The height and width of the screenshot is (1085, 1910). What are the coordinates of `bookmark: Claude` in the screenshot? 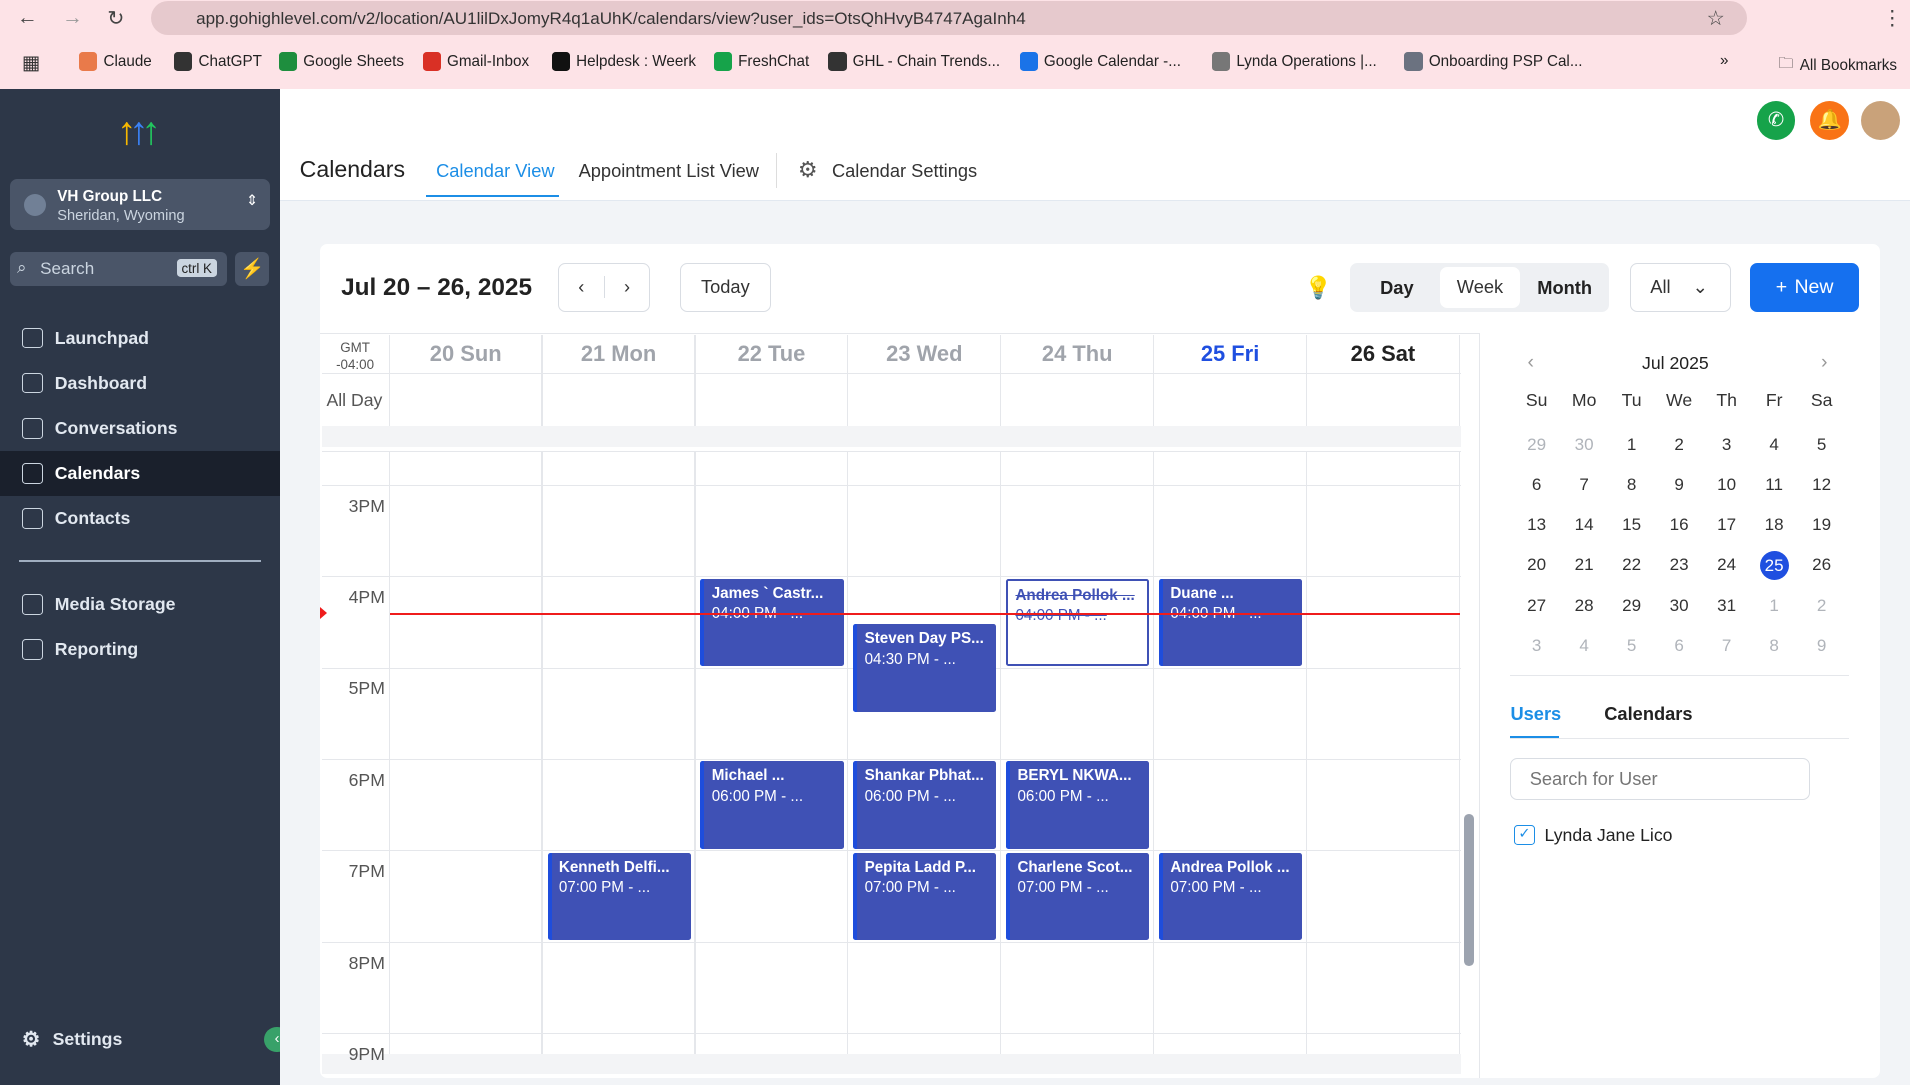 It's located at (115, 61).